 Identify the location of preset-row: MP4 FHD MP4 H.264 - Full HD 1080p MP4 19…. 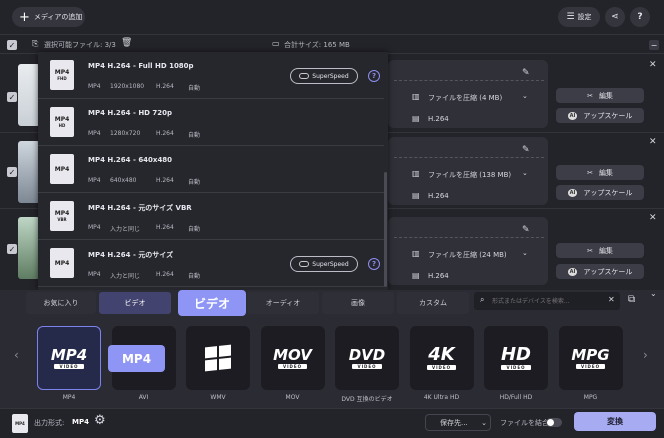
(211, 75).